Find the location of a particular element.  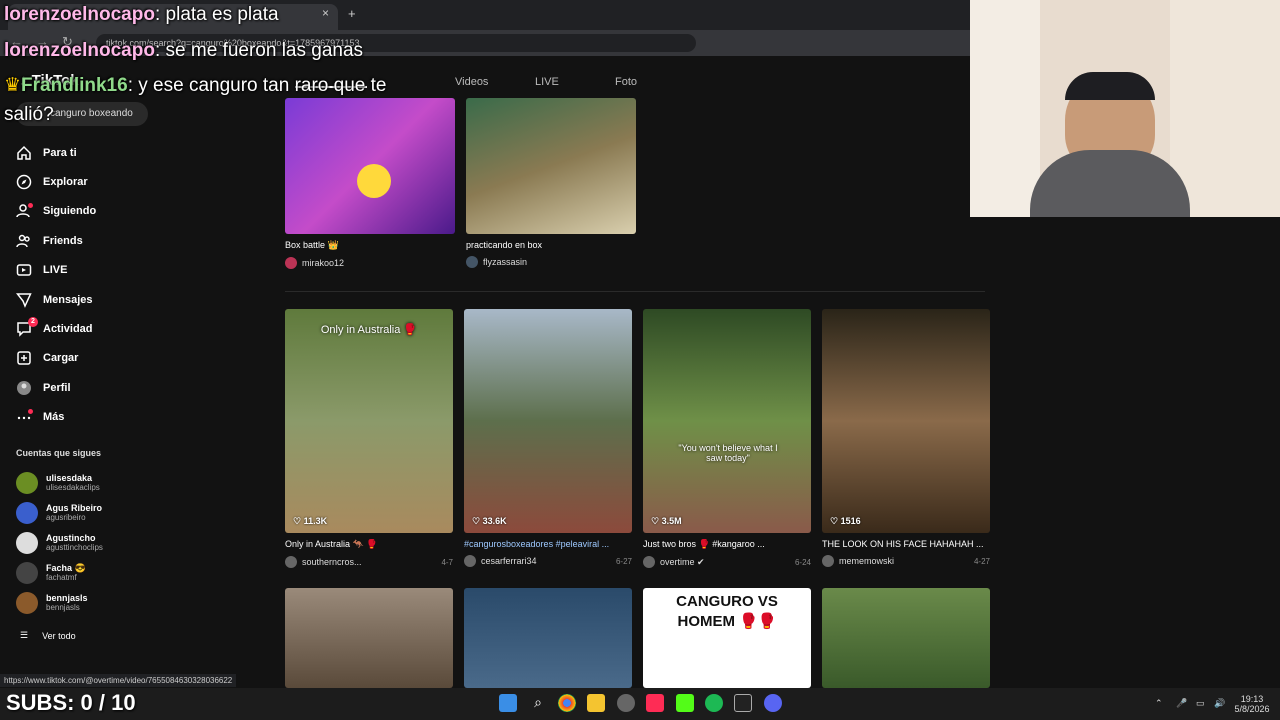

monitor-icon: ▭ is located at coordinates (1200, 703).